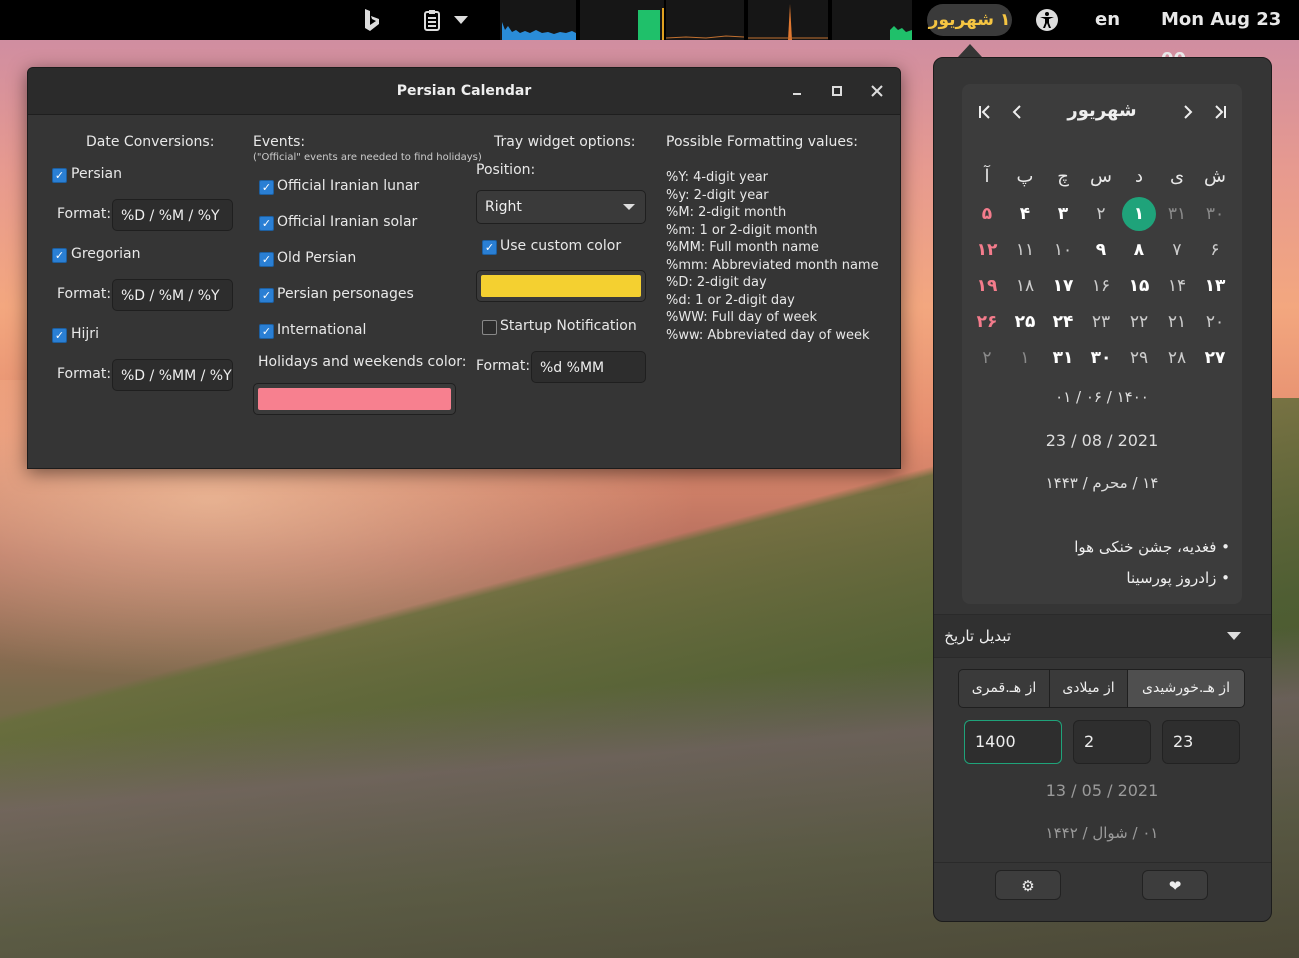 Image resolution: width=1299 pixels, height=958 pixels. Describe the element at coordinates (1102, 440) in the screenshot. I see `gregorian-date-line: 23 / 08 / 2021` at that location.